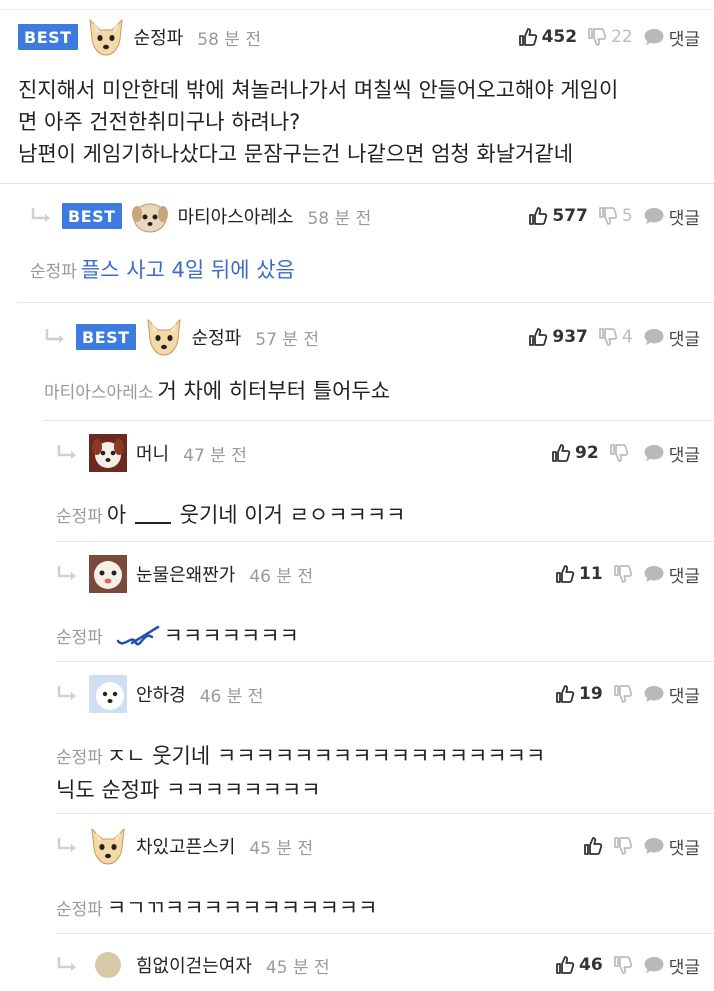 The width and height of the screenshot is (714, 991). I want to click on puppy-avatar-icon, so click(149, 218).